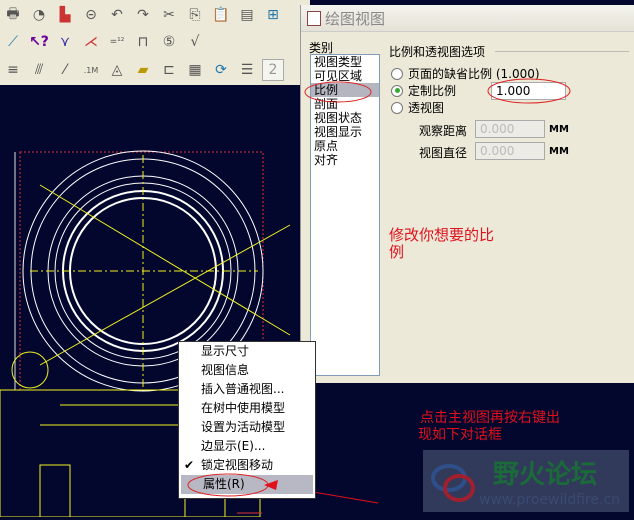  I want to click on help-icon: ↖?, so click(39, 42).